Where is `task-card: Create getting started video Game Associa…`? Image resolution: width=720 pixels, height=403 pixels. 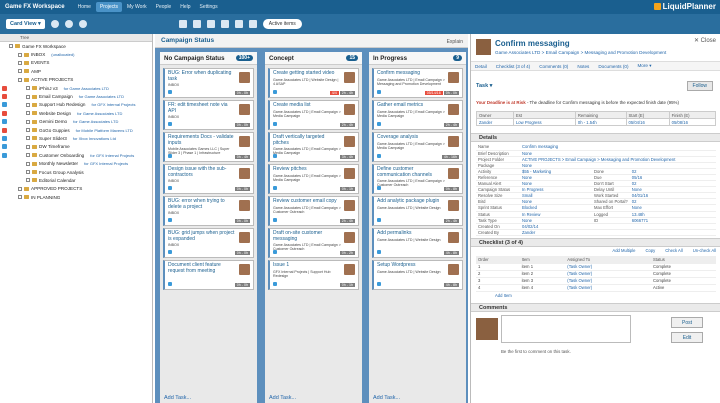
task-card: Create getting started video Game Associa… is located at coordinates (313, 83).